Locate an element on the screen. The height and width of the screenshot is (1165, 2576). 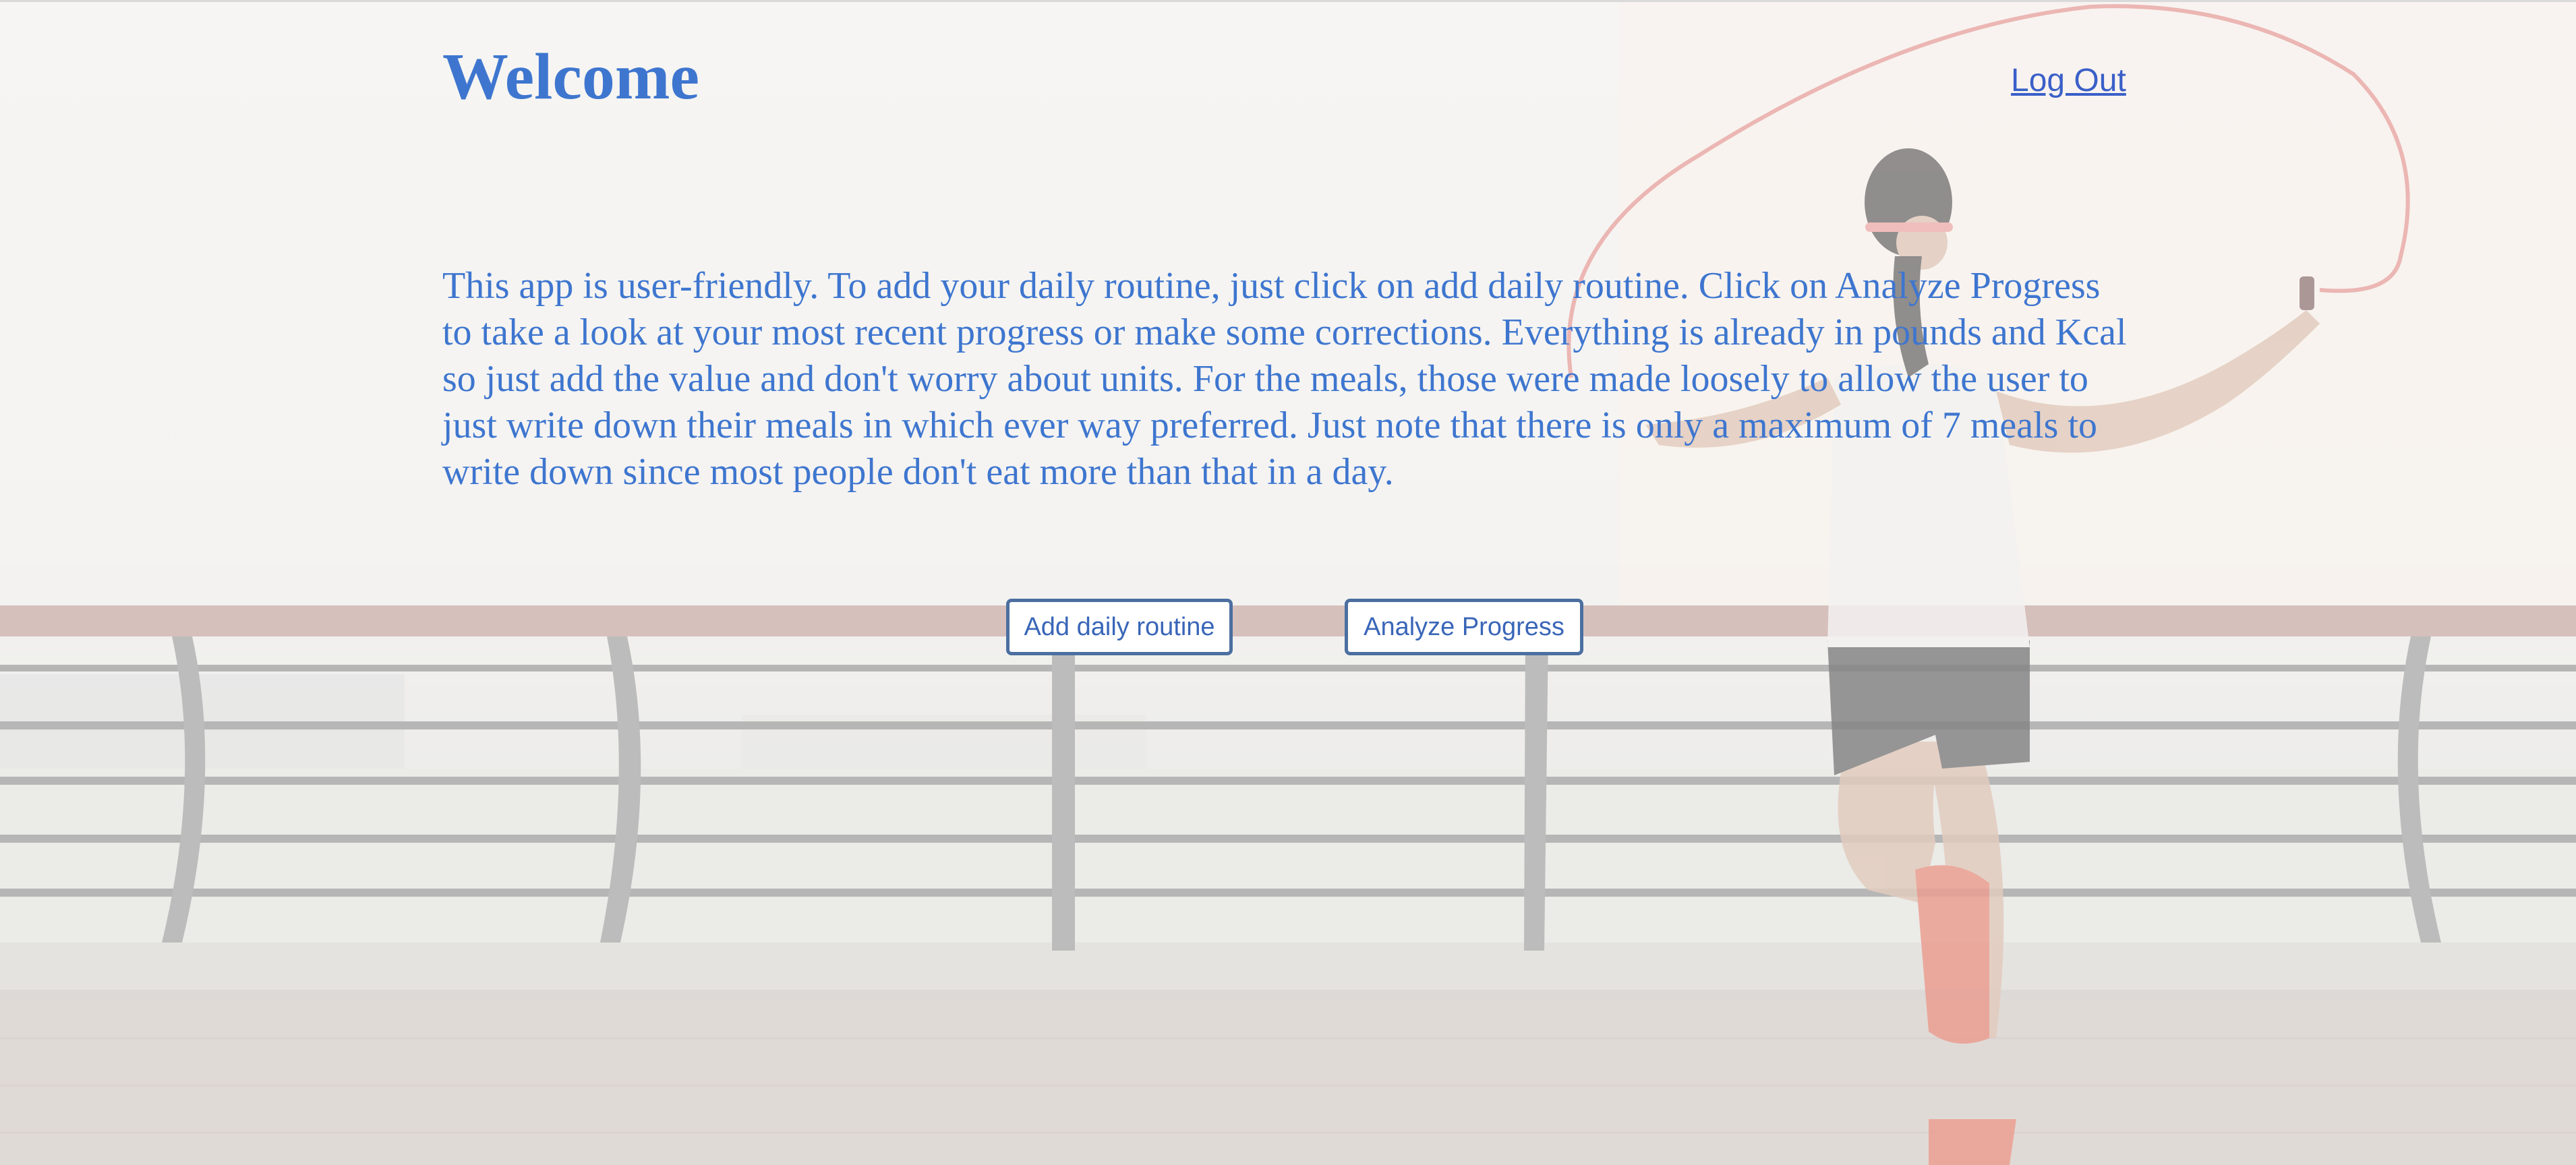
add-daily-routine-button: Add daily routine is located at coordinates (1119, 627).